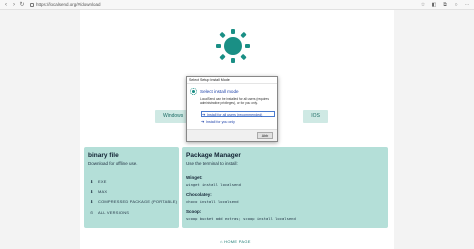 Image resolution: width=474 pixels, height=249 pixels. I want to click on localsend-logo-icon, so click(233, 46).